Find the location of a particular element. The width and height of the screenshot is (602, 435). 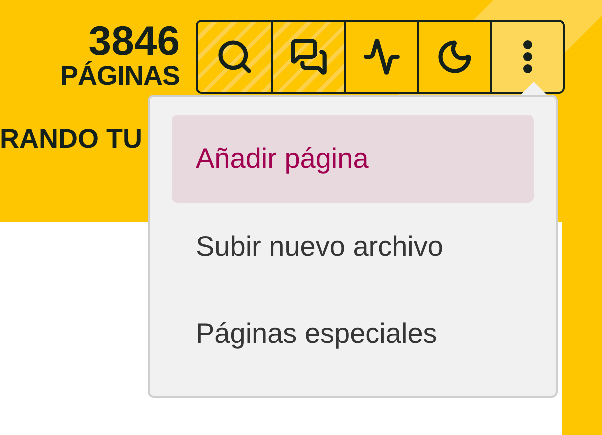

pulse-icon is located at coordinates (381, 57).